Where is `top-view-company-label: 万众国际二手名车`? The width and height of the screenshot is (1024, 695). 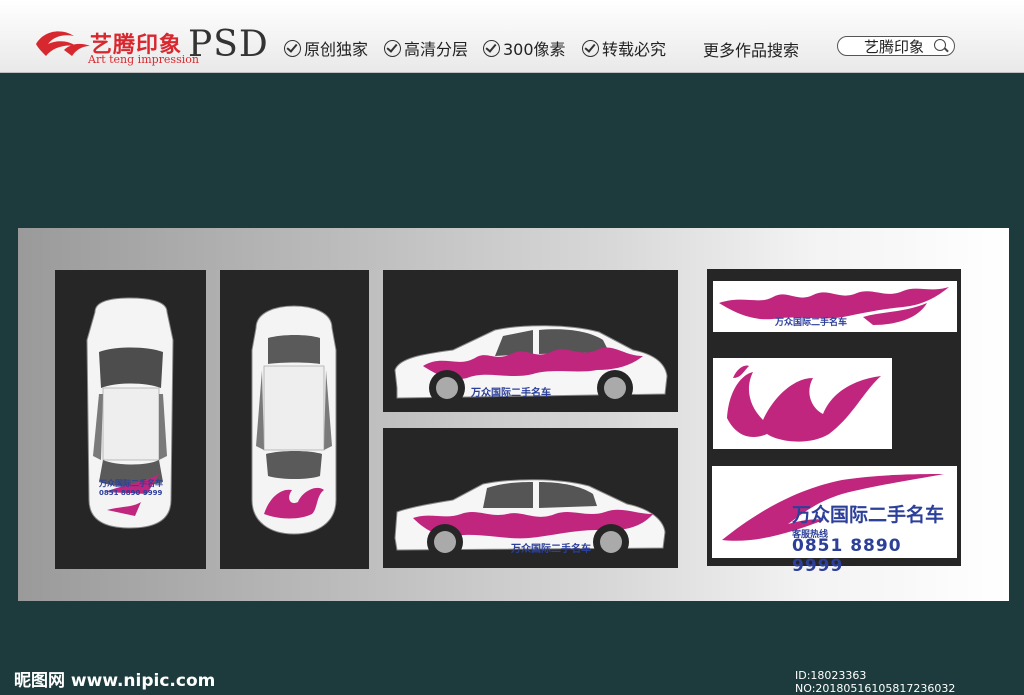
top-view-company-label: 万众国际二手名车 is located at coordinates (131, 483).